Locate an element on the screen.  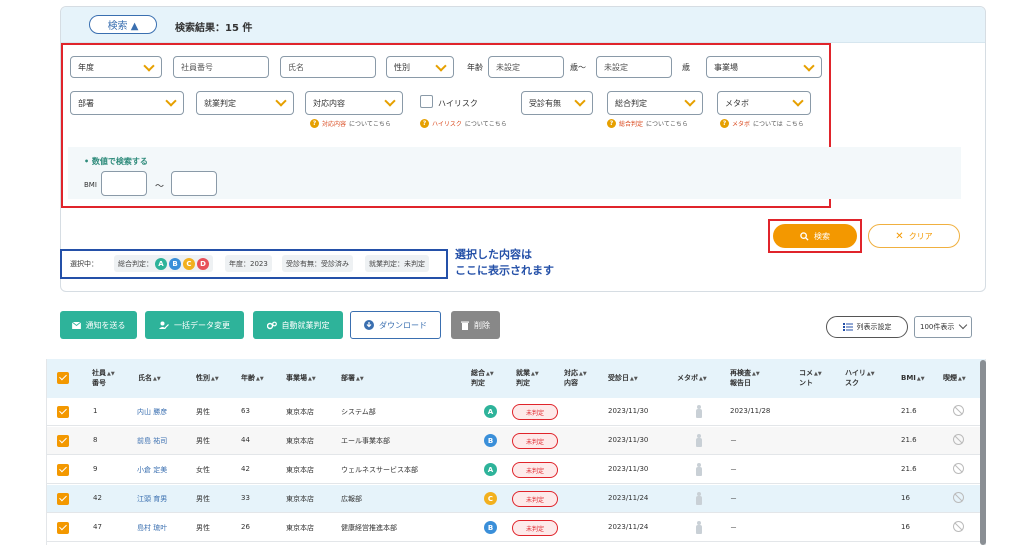
cell-employee-no: 8 is located at coordinates (95, 440).